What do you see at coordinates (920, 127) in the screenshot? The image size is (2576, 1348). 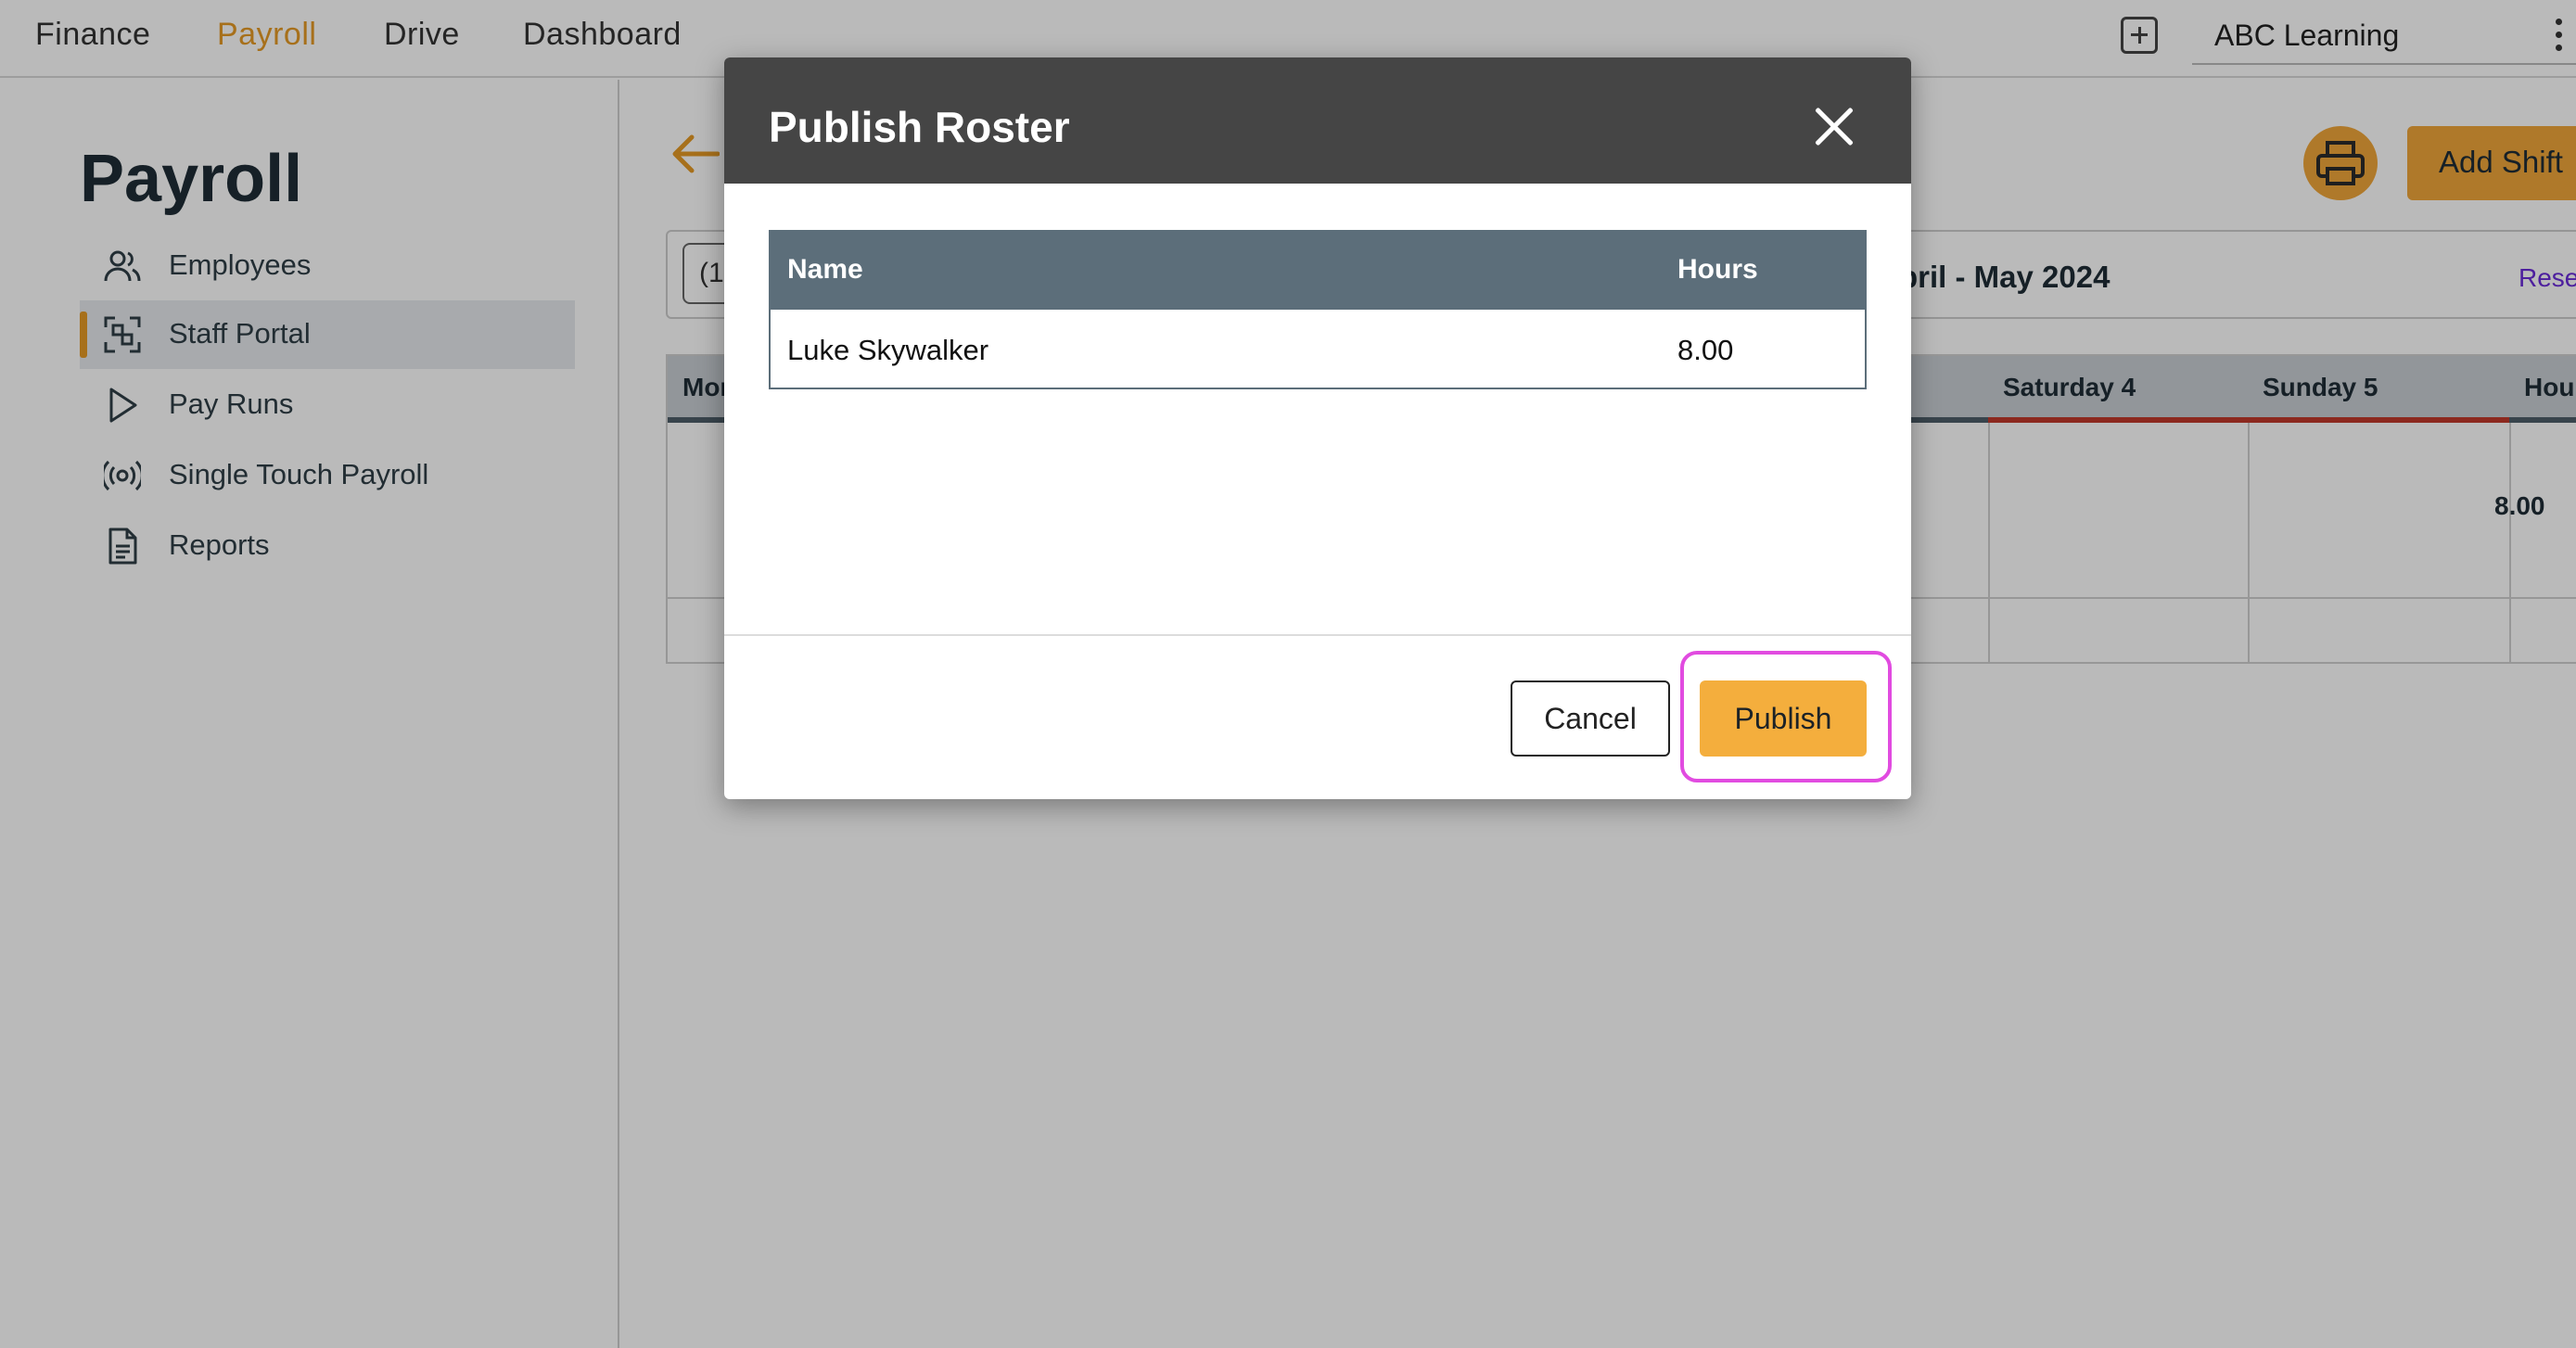 I see `dialog-title: Publish Roster` at bounding box center [920, 127].